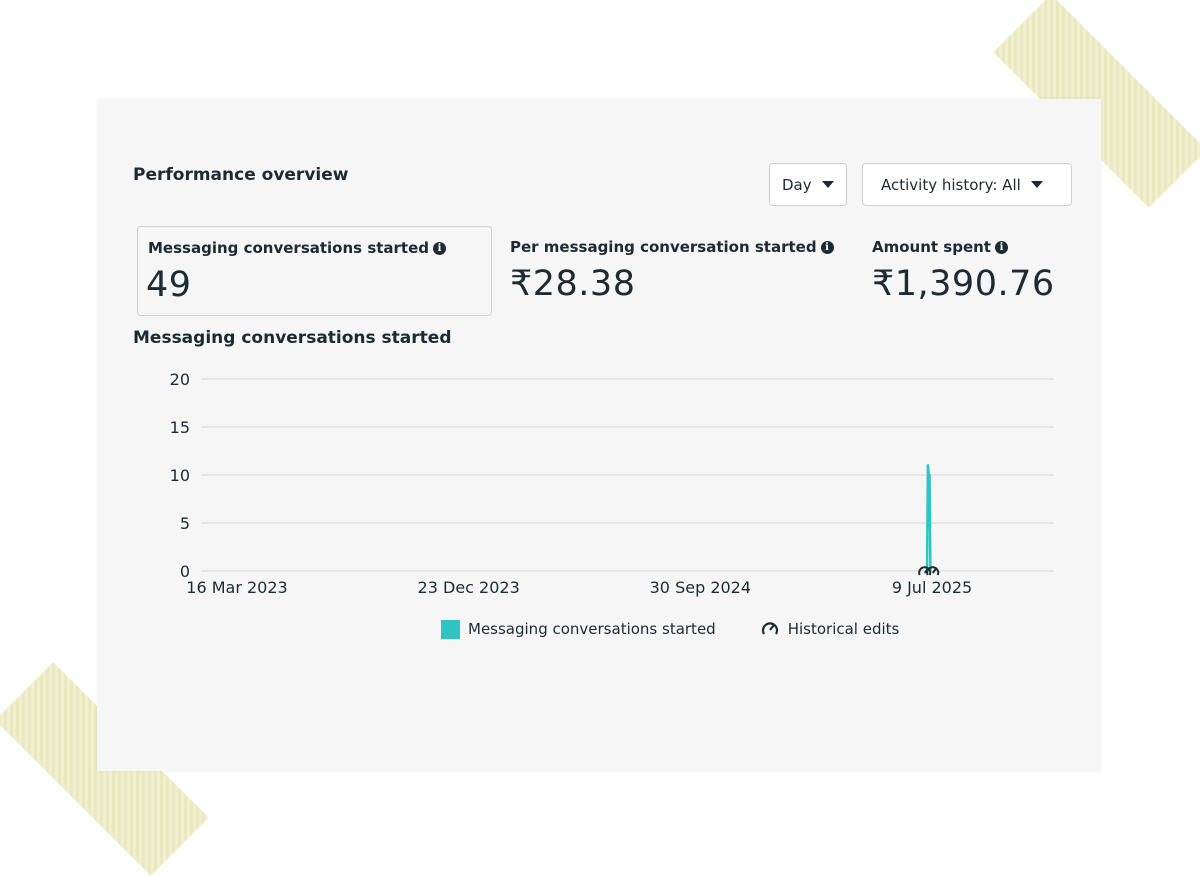 This screenshot has width=1200, height=876. Describe the element at coordinates (450, 629) in the screenshot. I see `legend-swatch` at that location.